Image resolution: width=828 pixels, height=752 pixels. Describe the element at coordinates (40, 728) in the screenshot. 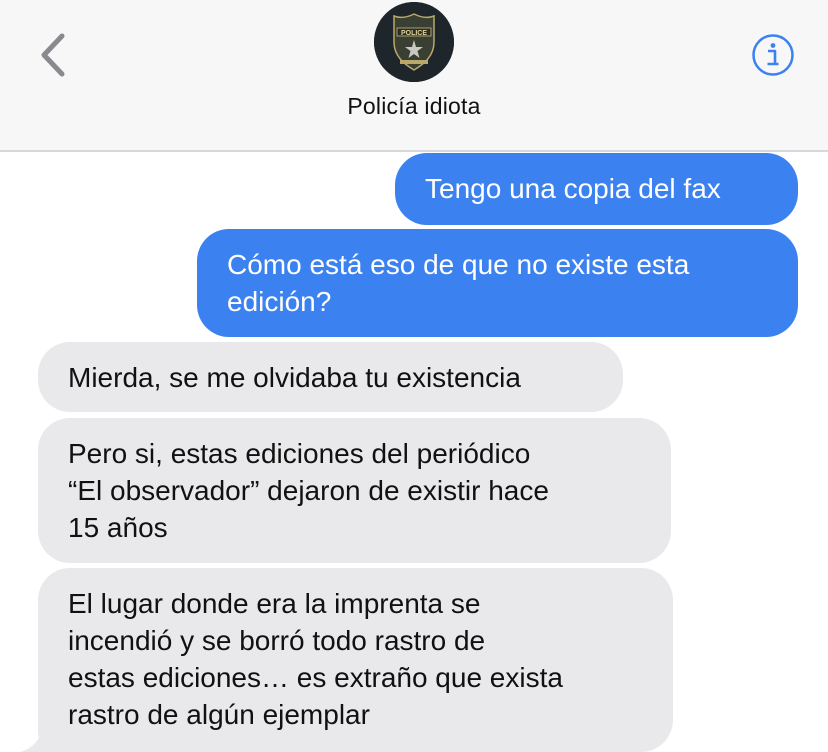

I see `bubble-tail` at that location.